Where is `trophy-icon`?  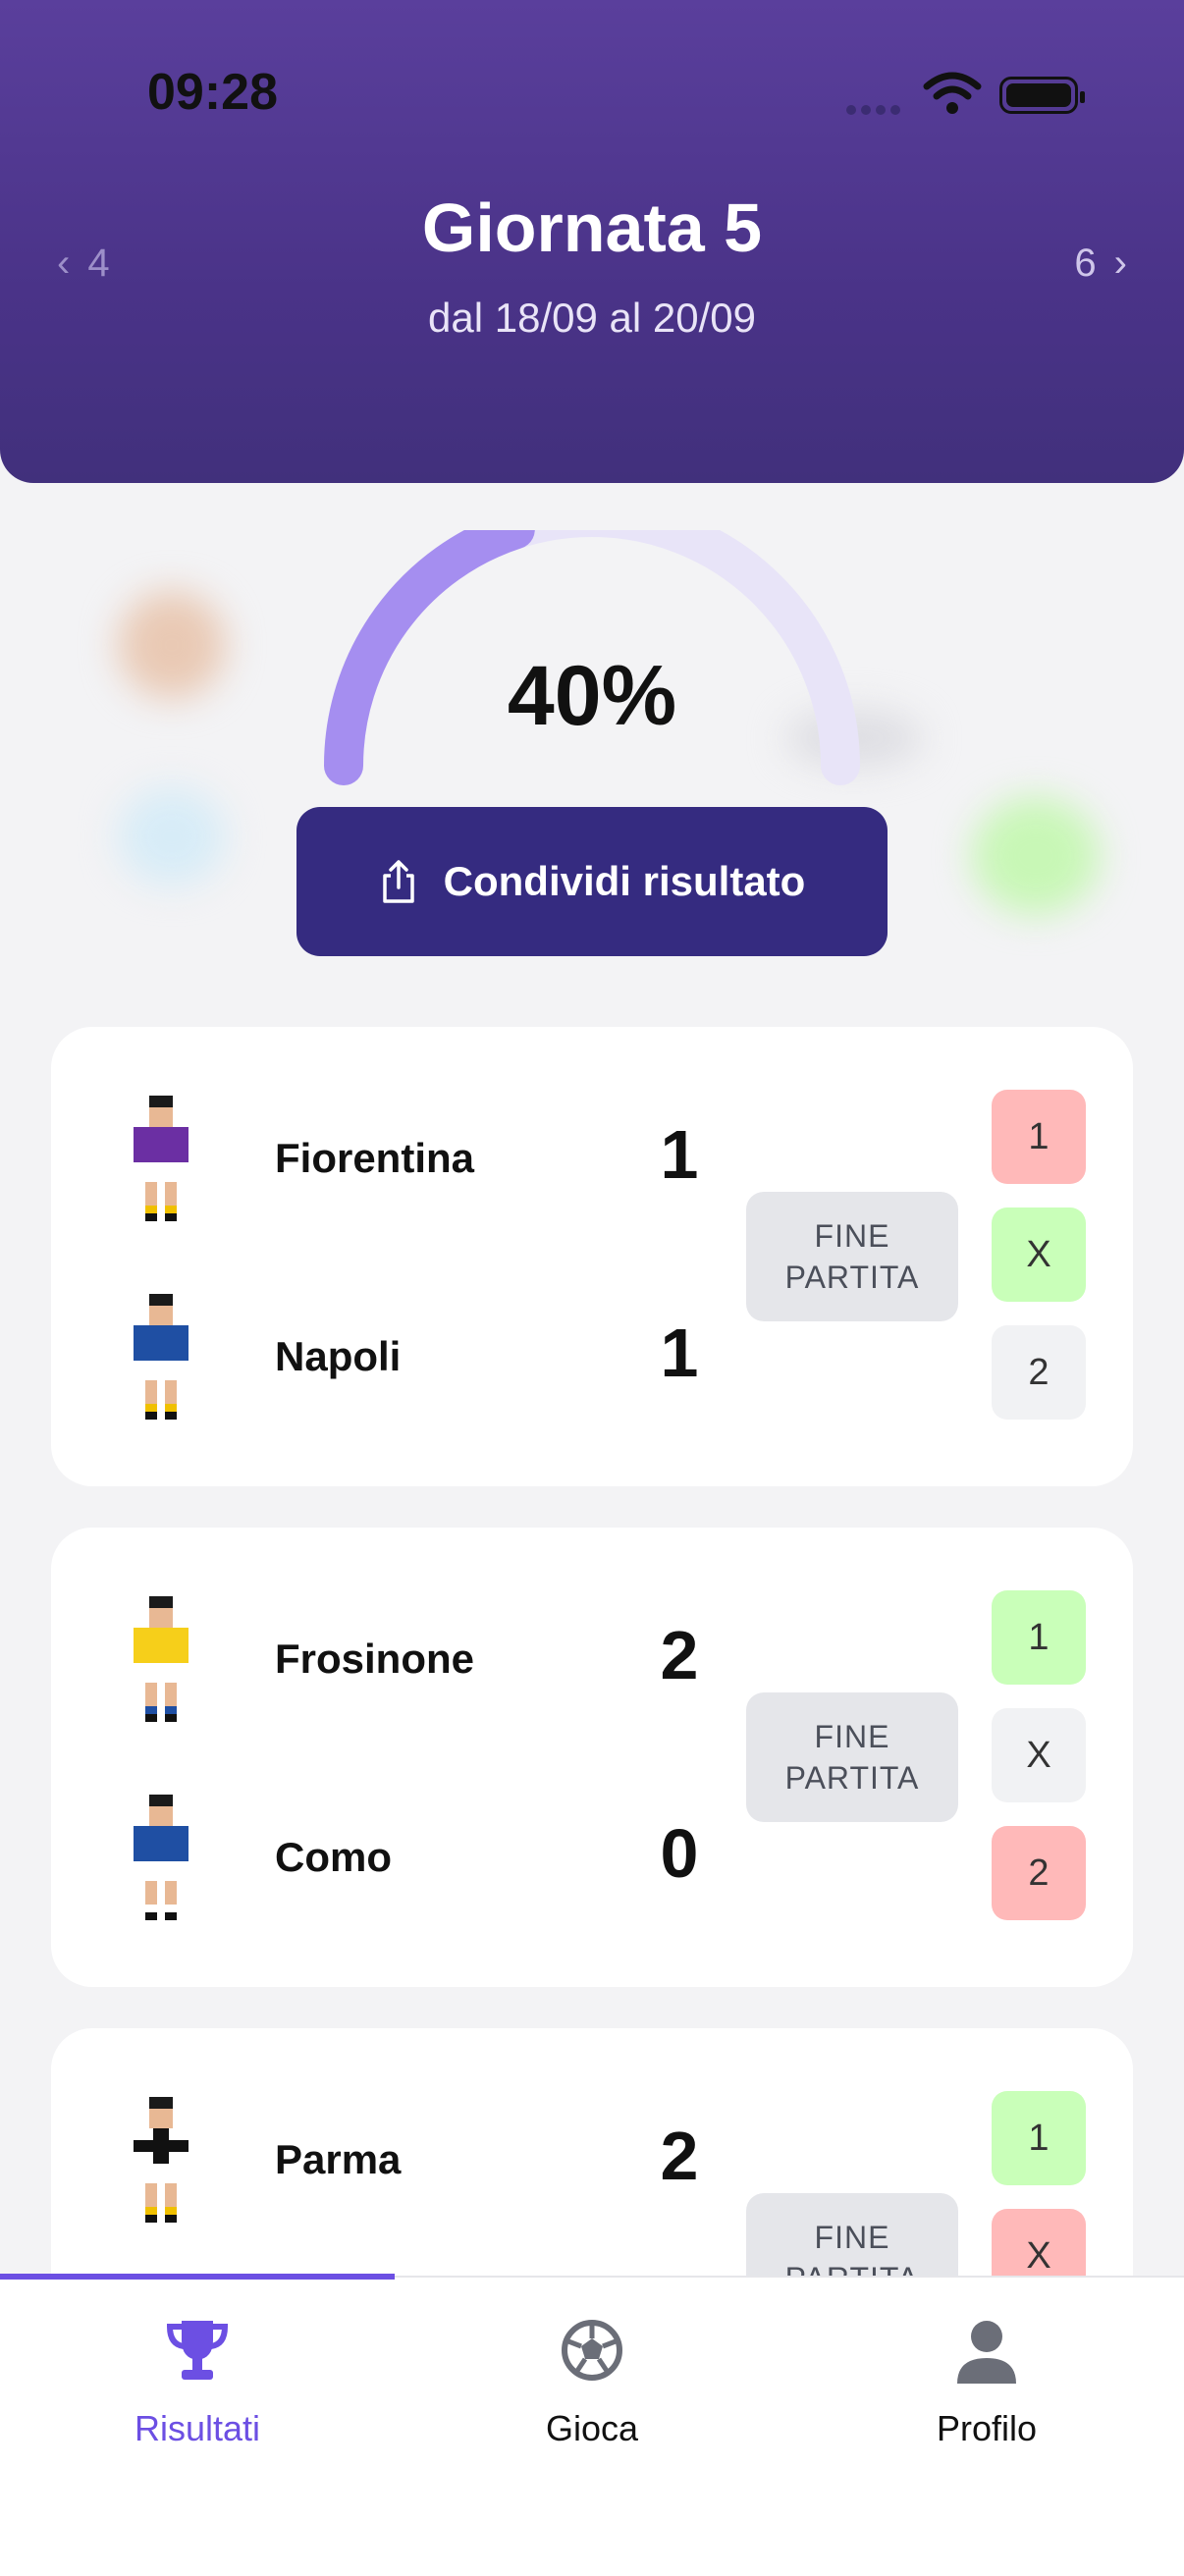 trophy-icon is located at coordinates (197, 2350).